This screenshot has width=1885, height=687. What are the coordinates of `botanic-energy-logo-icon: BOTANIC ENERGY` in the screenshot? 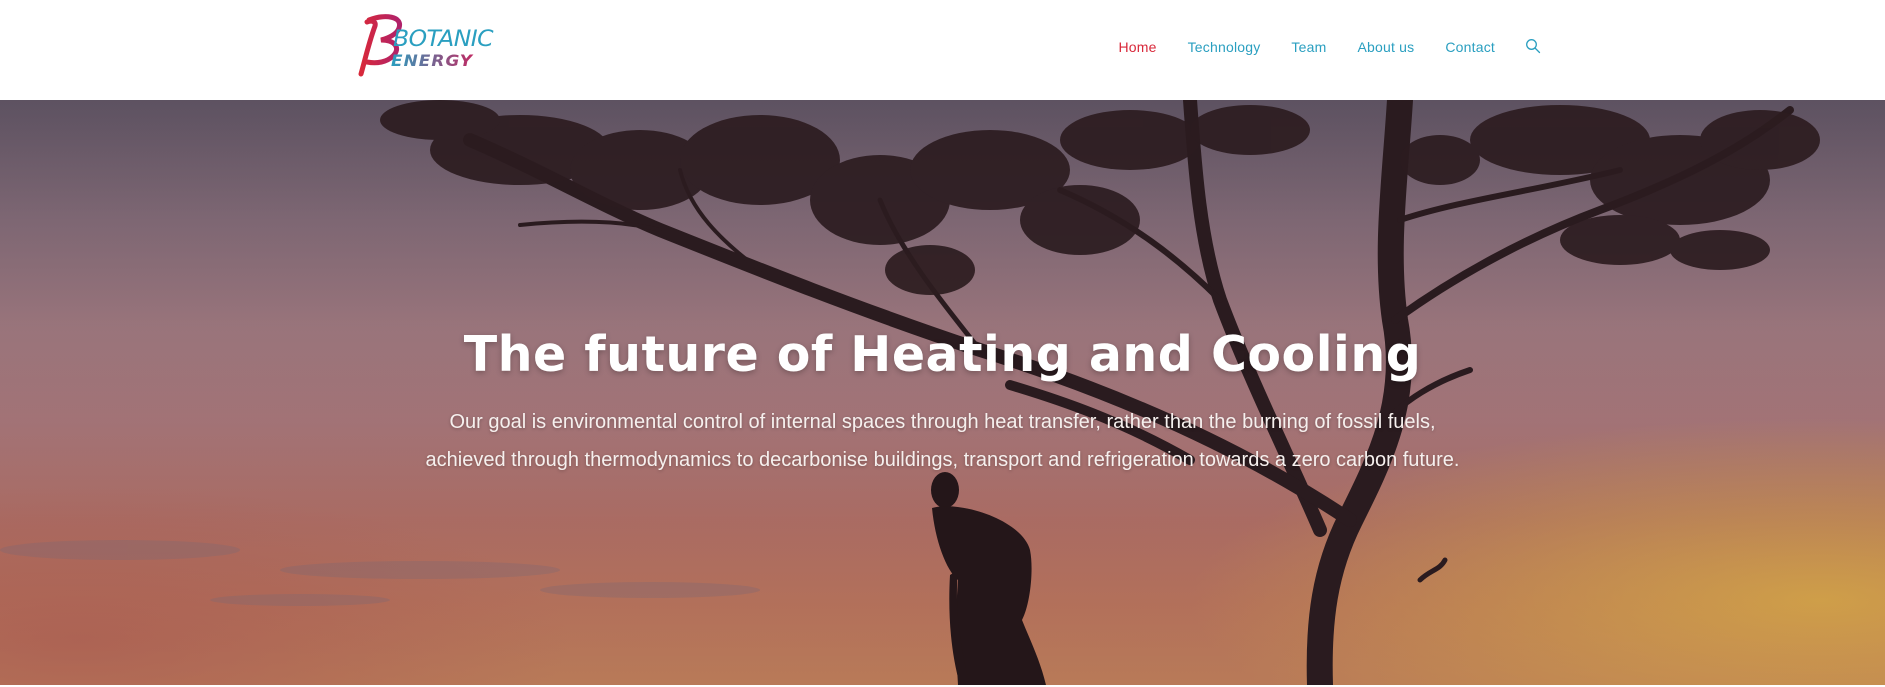 It's located at (426, 45).